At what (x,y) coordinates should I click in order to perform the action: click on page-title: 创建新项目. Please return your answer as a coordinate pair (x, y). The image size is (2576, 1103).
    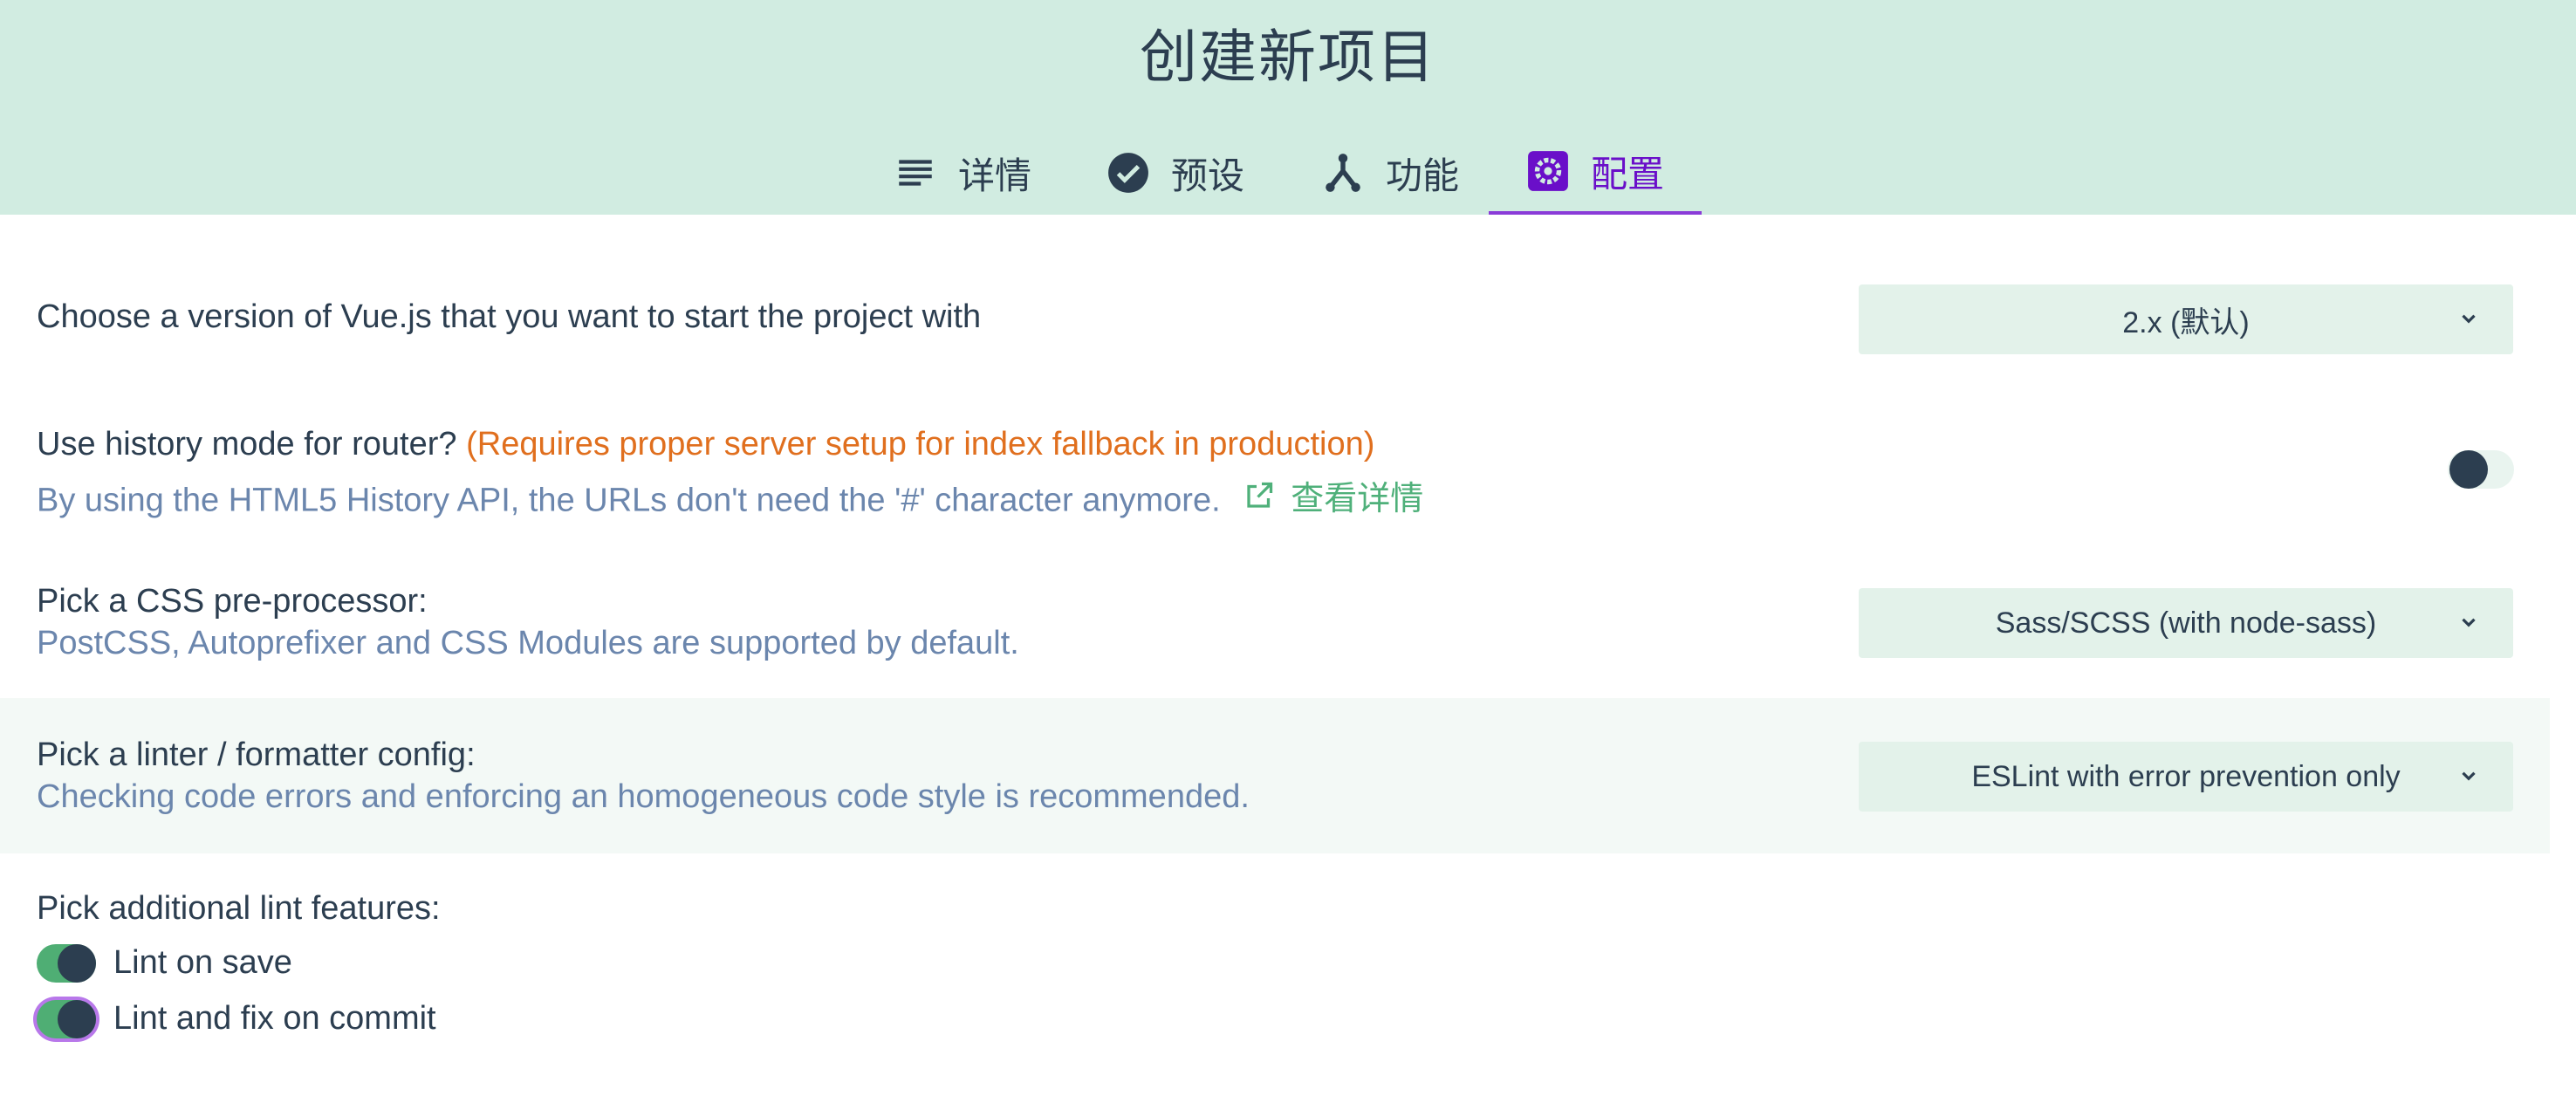
    Looking at the image, I should click on (1288, 57).